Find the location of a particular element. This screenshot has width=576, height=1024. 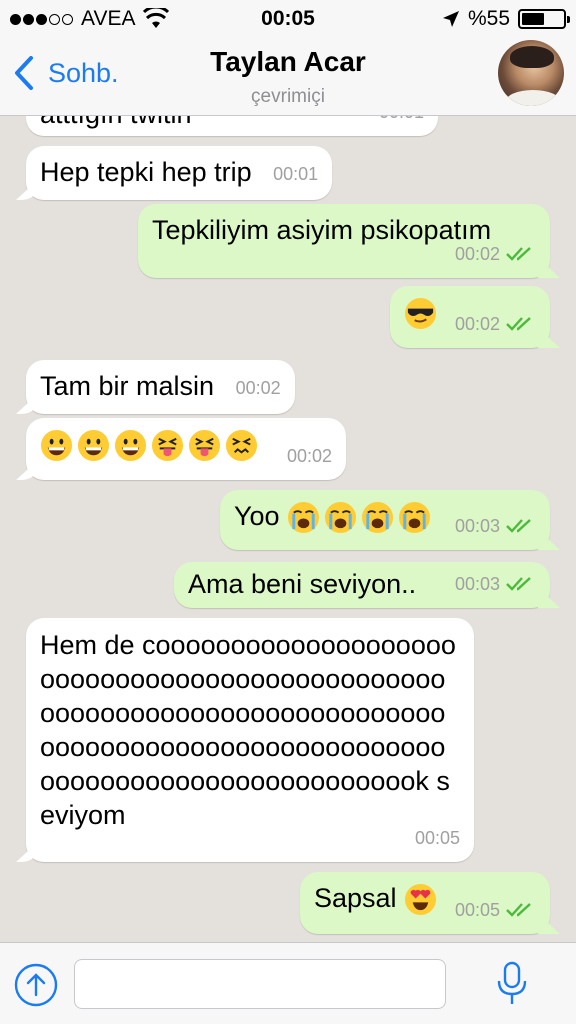

battery-icon is located at coordinates (544, 19).